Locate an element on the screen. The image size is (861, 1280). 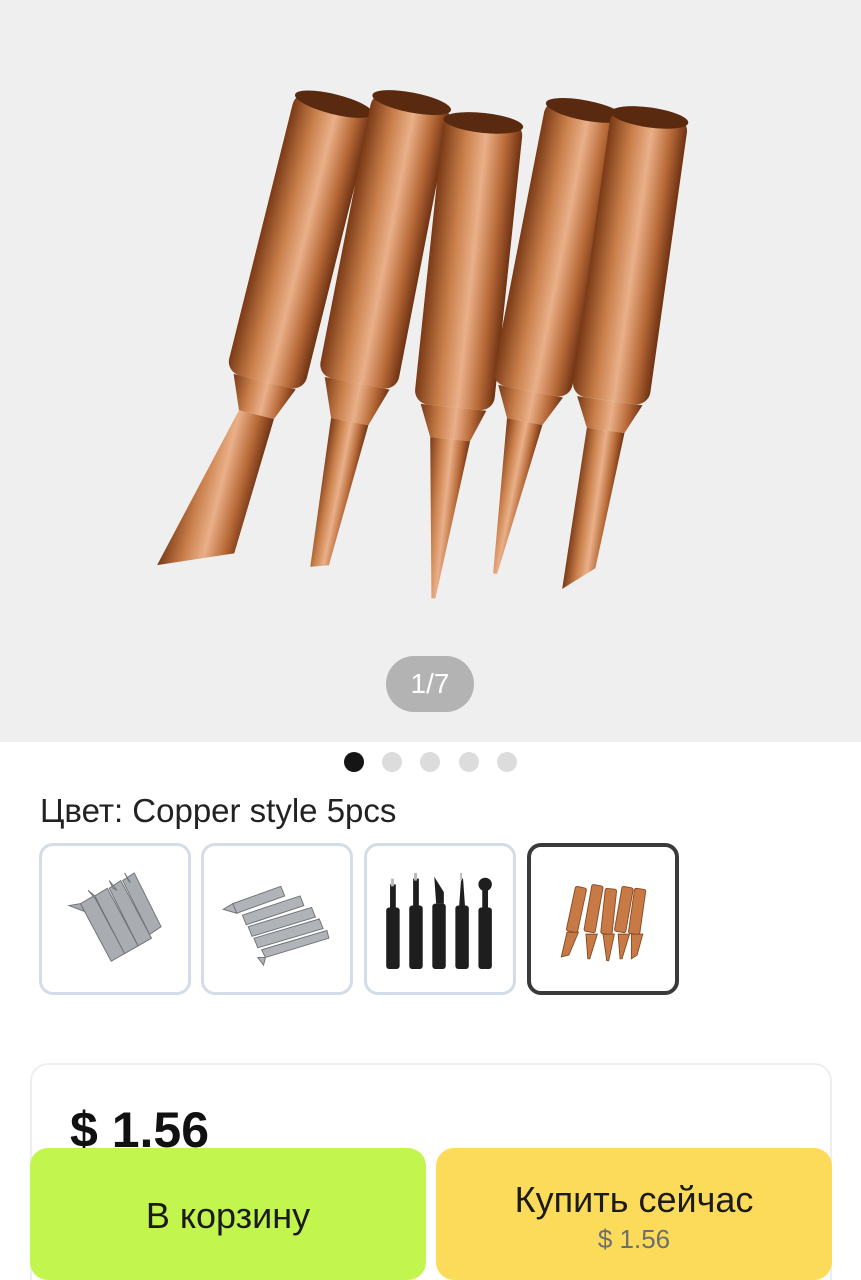
buy-now-button: Купить сейчас $ 1.56 is located at coordinates (634, 1214).